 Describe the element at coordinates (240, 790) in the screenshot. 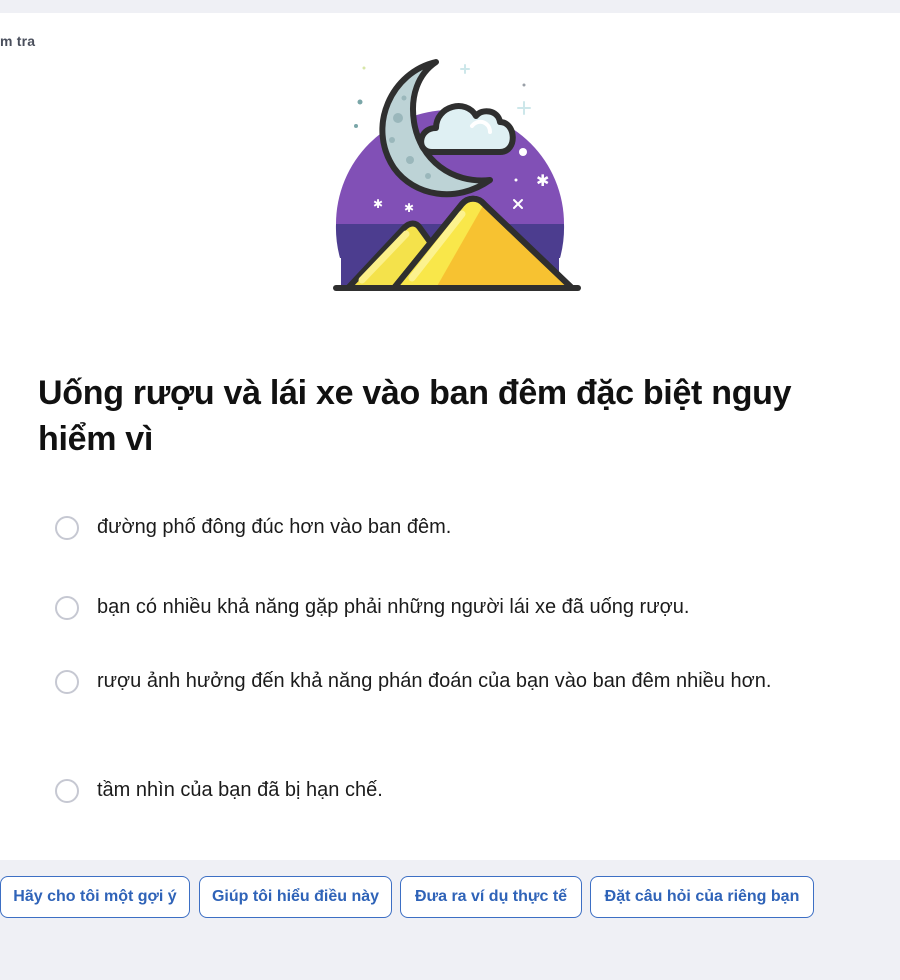

I see `answer-option-label: tầm nhìn của bạn đã bị hạn chế.` at that location.